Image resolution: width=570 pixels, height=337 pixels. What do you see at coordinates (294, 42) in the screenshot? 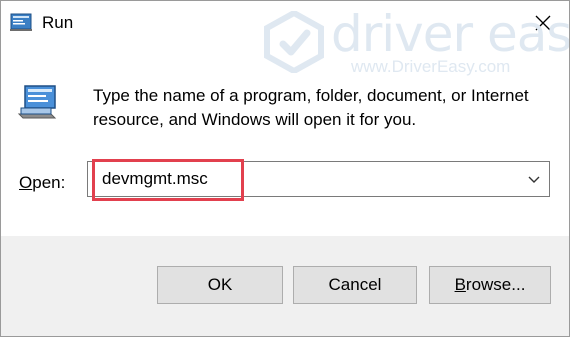
I see `drivereasy-logo-icon` at bounding box center [294, 42].